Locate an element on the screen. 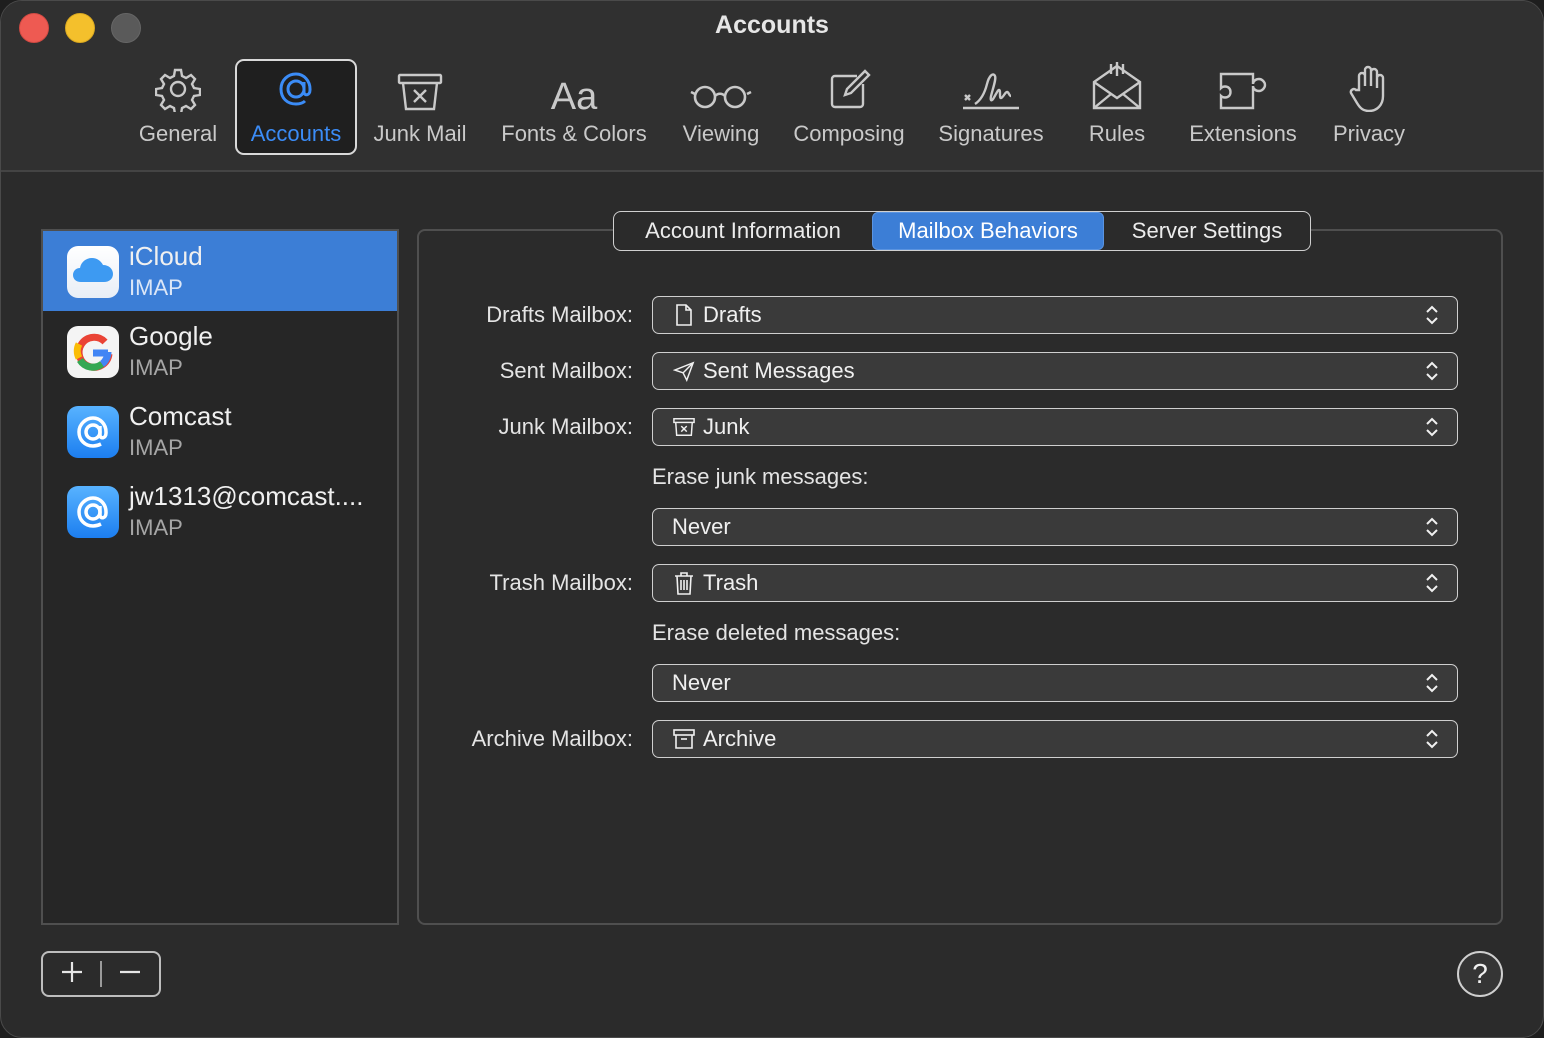  erase-deleted-popup: Never is located at coordinates (1055, 683).